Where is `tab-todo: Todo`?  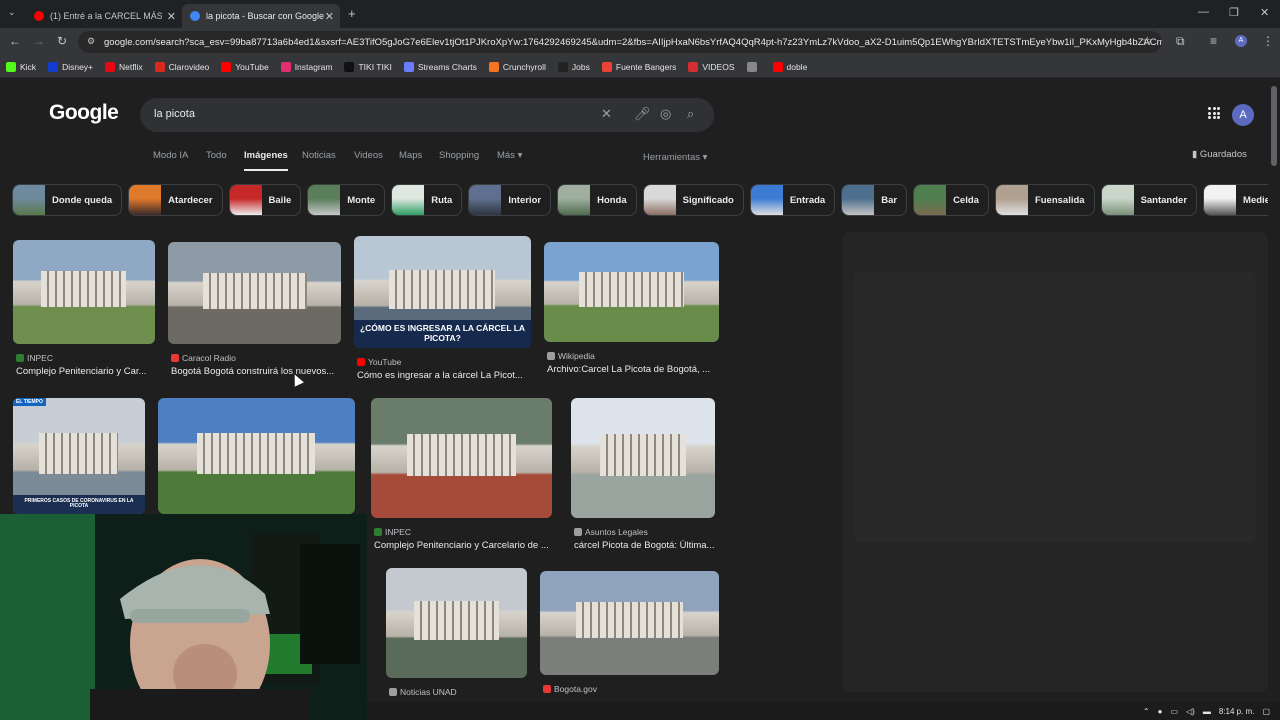 tab-todo: Todo is located at coordinates (216, 155).